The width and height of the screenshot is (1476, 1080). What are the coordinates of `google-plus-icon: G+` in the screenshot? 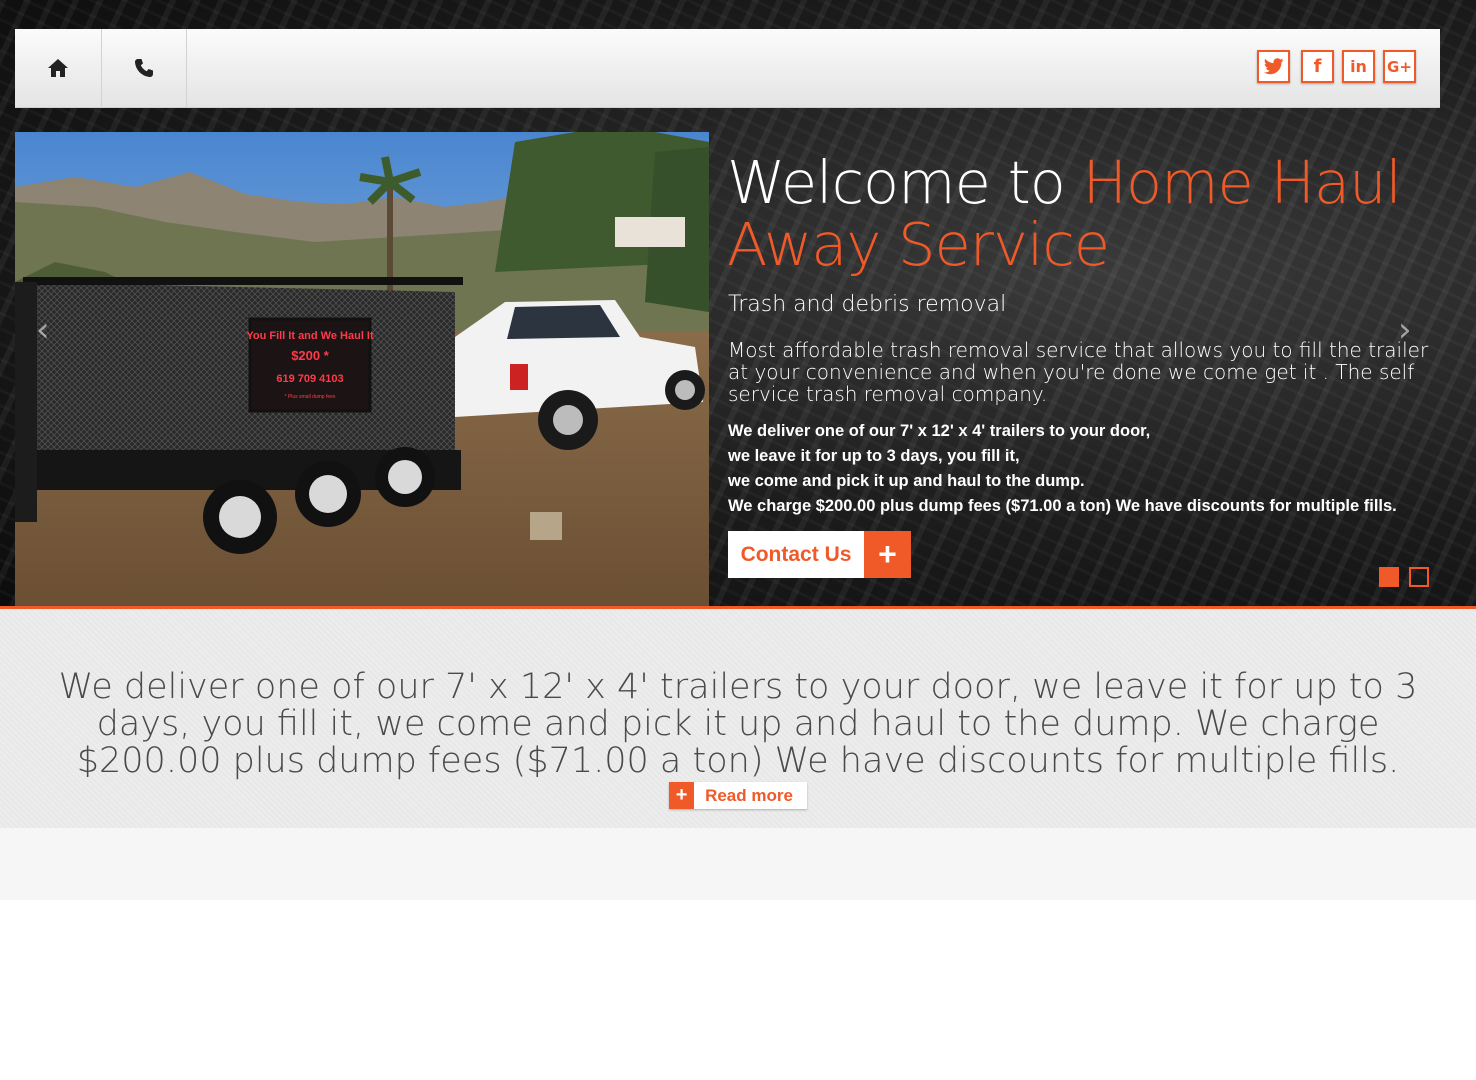 It's located at (1399, 66).